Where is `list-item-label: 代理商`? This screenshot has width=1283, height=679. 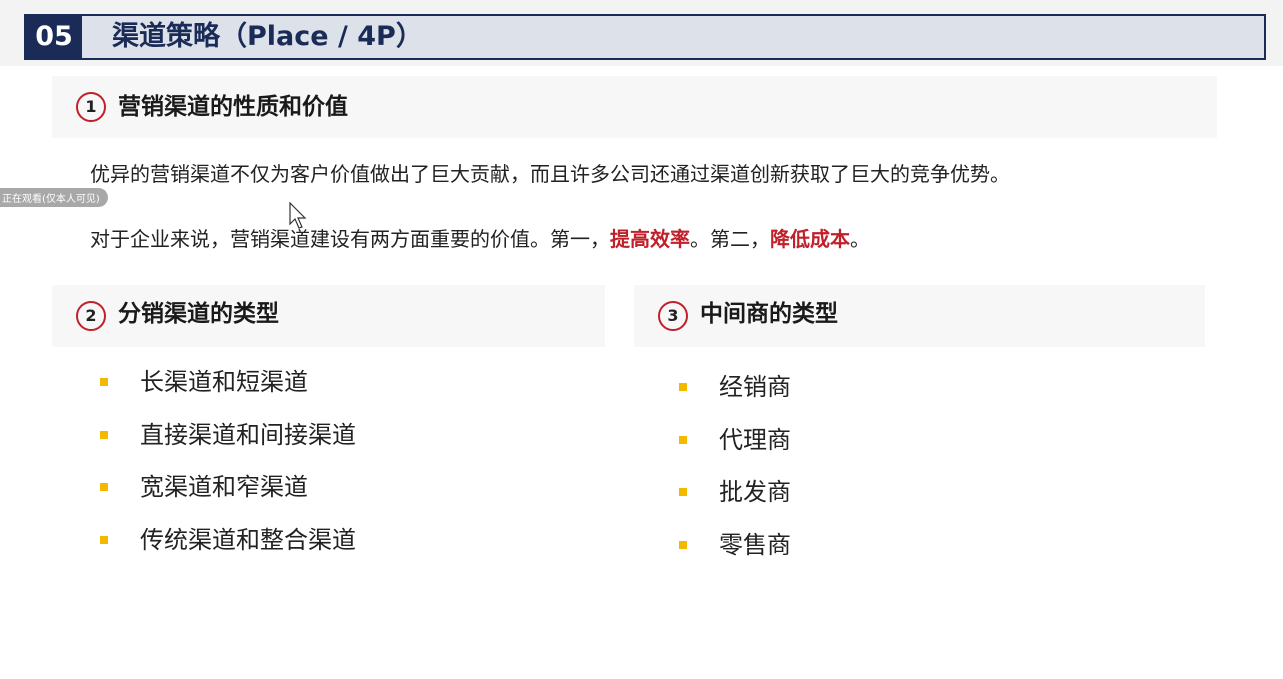
list-item-label: 代理商 is located at coordinates (755, 440).